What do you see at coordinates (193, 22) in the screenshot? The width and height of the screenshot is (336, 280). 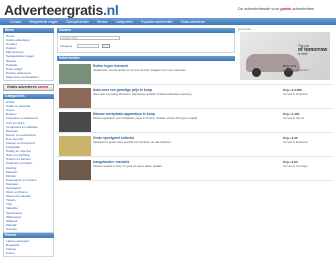 I see `topnav-link: Gratis adverteren` at bounding box center [193, 22].